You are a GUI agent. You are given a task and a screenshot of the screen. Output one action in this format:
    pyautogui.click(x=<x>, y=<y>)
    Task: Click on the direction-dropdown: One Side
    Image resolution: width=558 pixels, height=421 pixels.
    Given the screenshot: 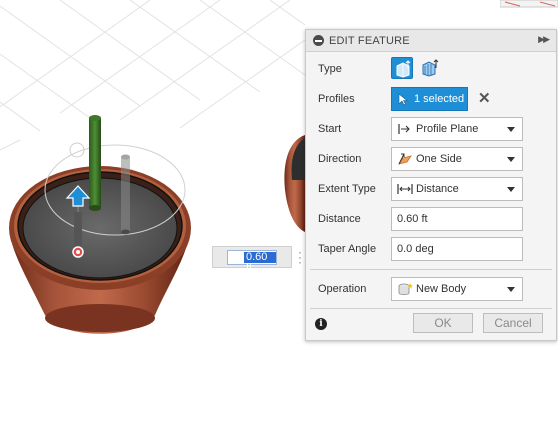 What is the action you would take?
    pyautogui.click(x=457, y=159)
    